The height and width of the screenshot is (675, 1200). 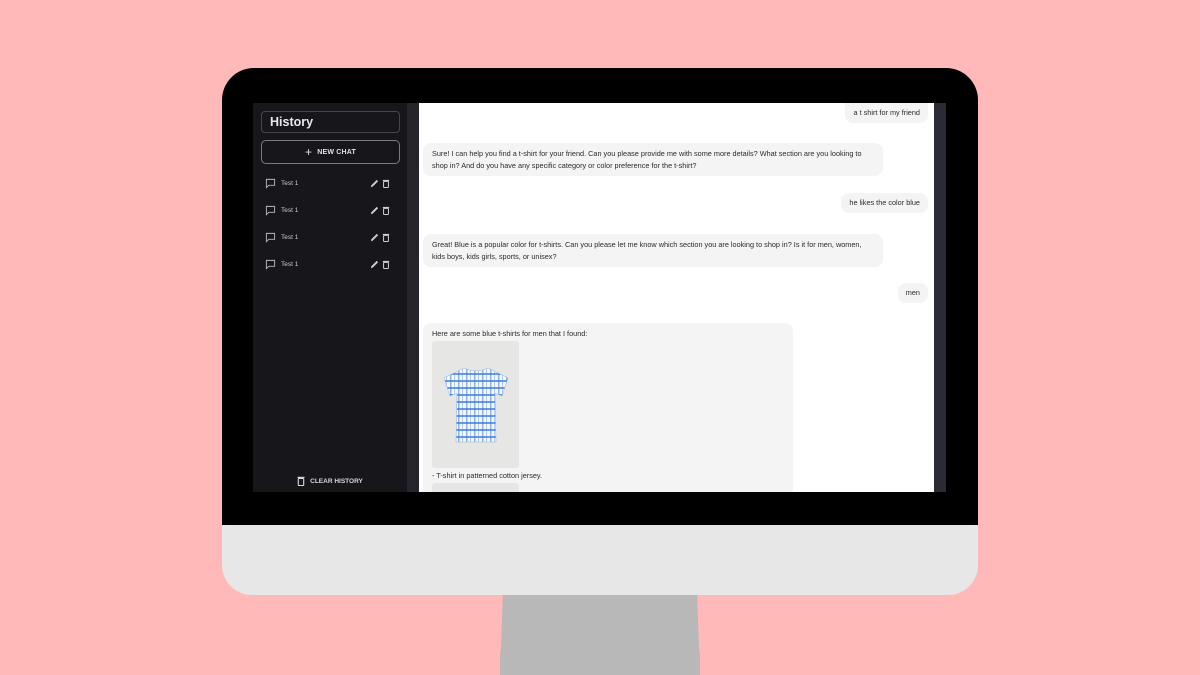 What do you see at coordinates (337, 152) in the screenshot?
I see `new-chat-label: NEW CHAT` at bounding box center [337, 152].